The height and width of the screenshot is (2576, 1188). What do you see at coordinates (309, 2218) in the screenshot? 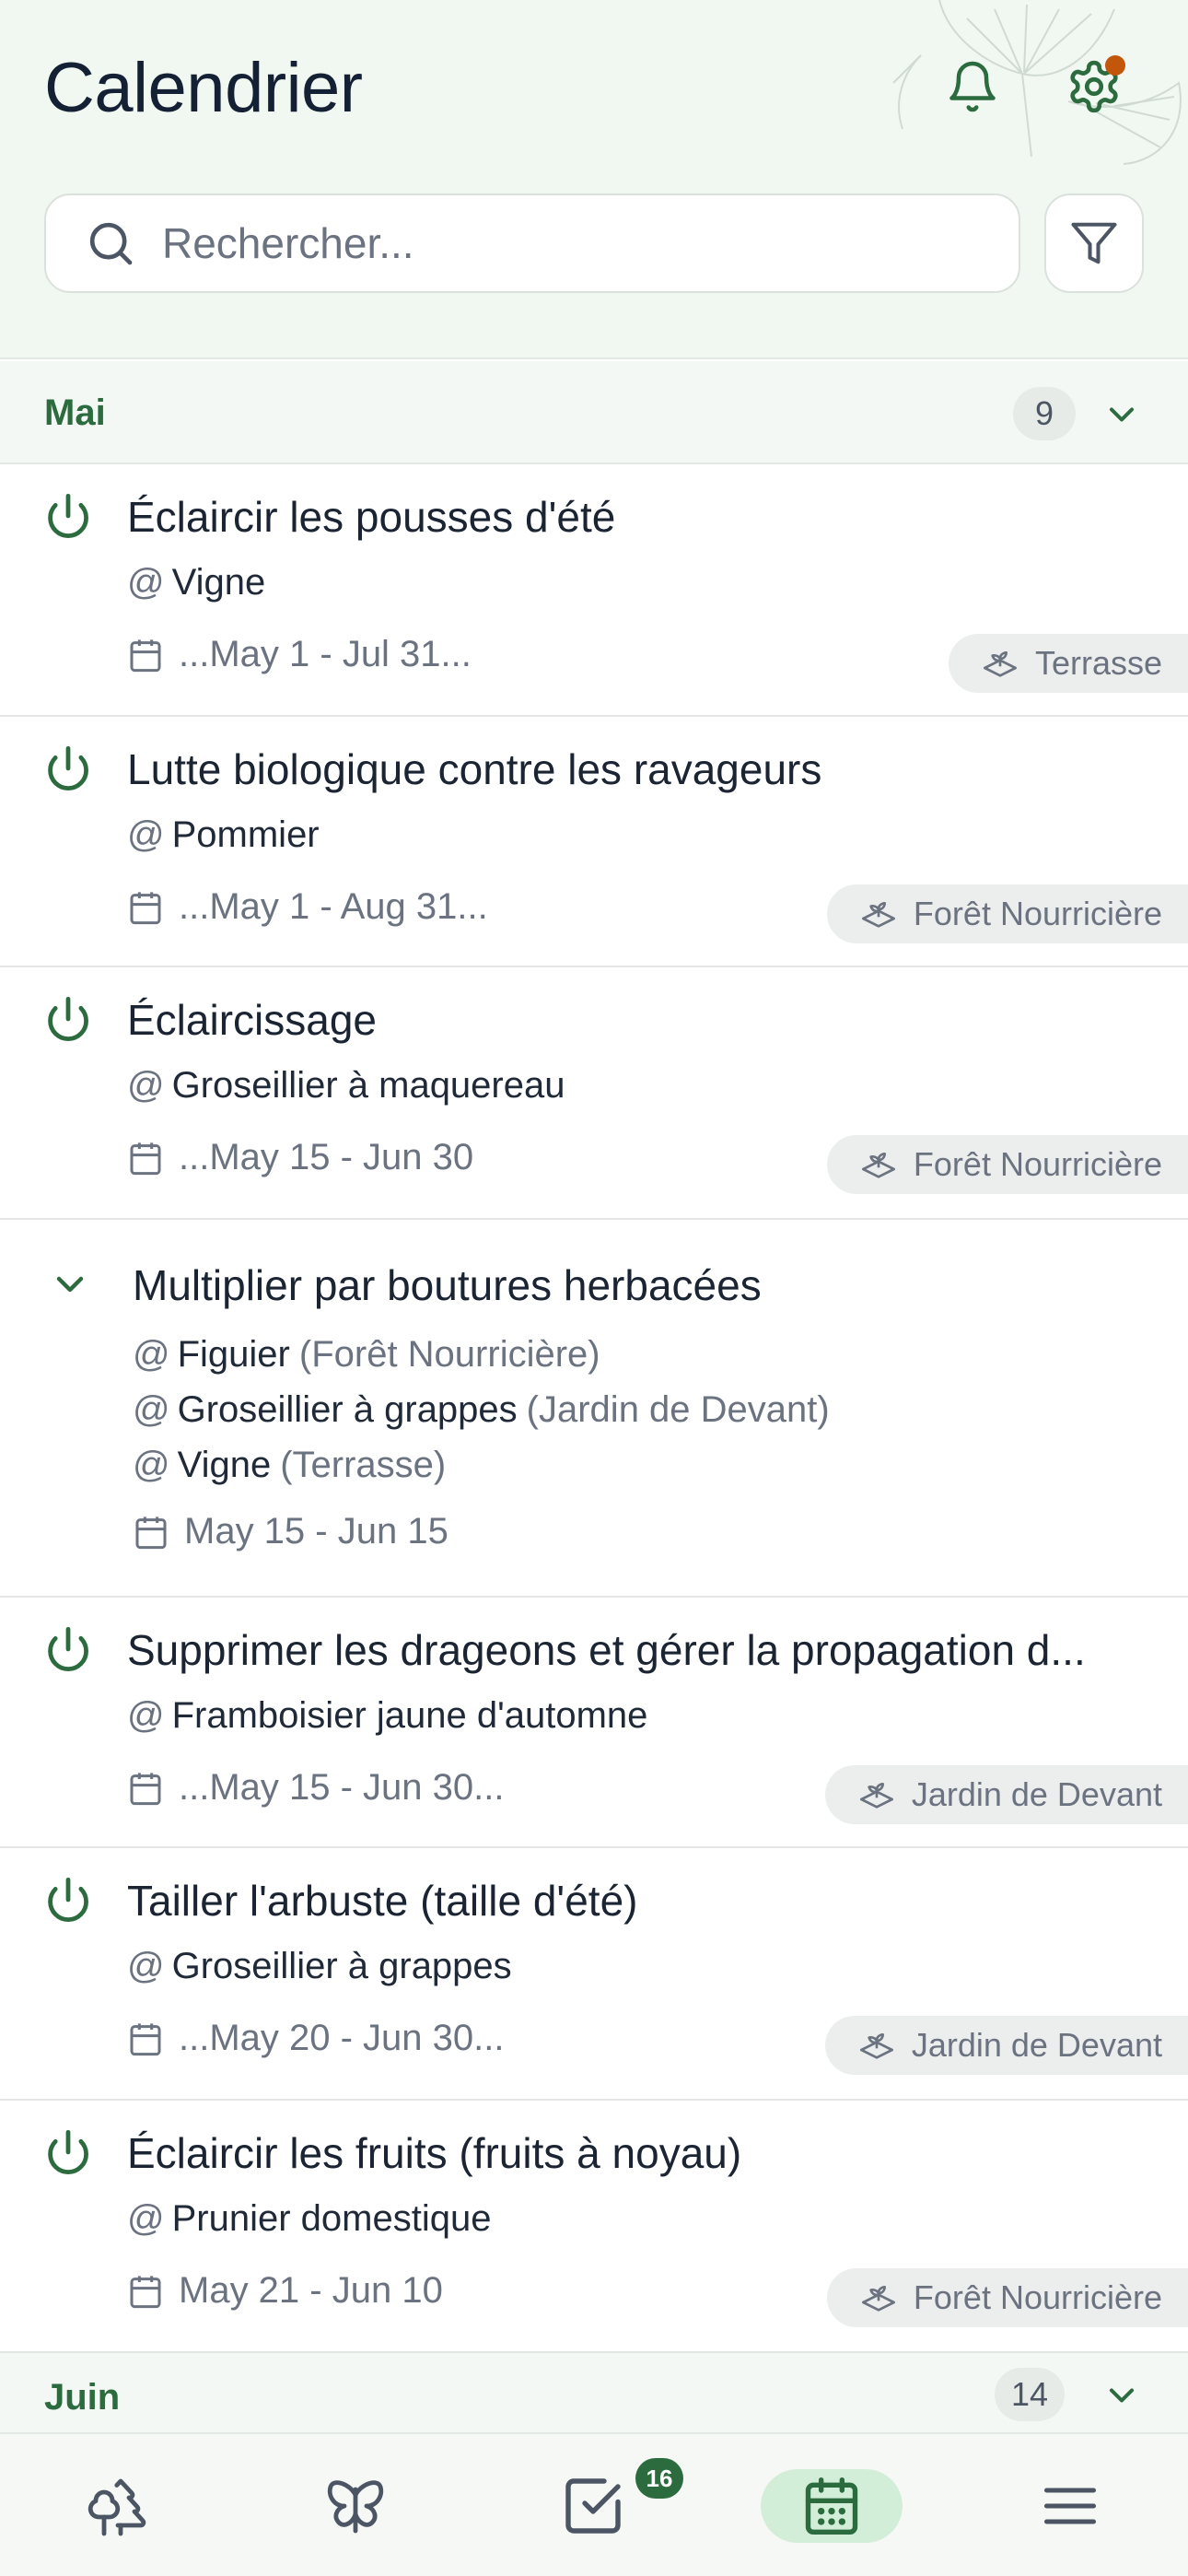
I see `task-plant: @ Prunier domestique` at bounding box center [309, 2218].